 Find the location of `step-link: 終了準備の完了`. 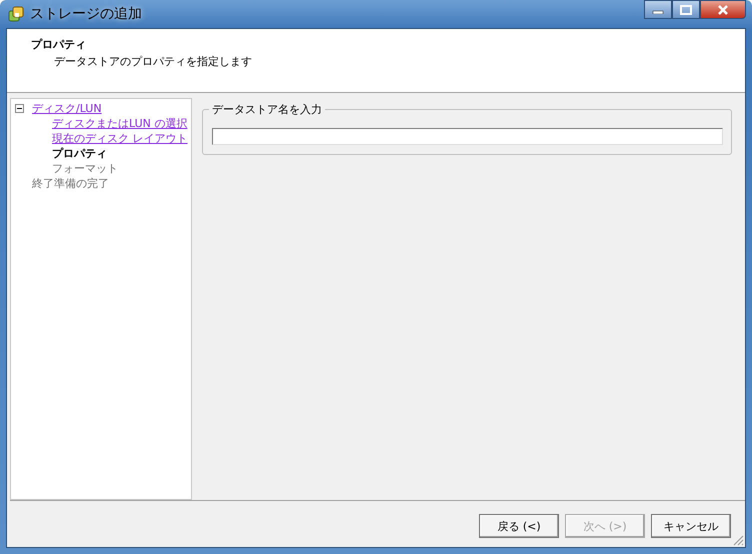

step-link: 終了準備の完了 is located at coordinates (70, 183).